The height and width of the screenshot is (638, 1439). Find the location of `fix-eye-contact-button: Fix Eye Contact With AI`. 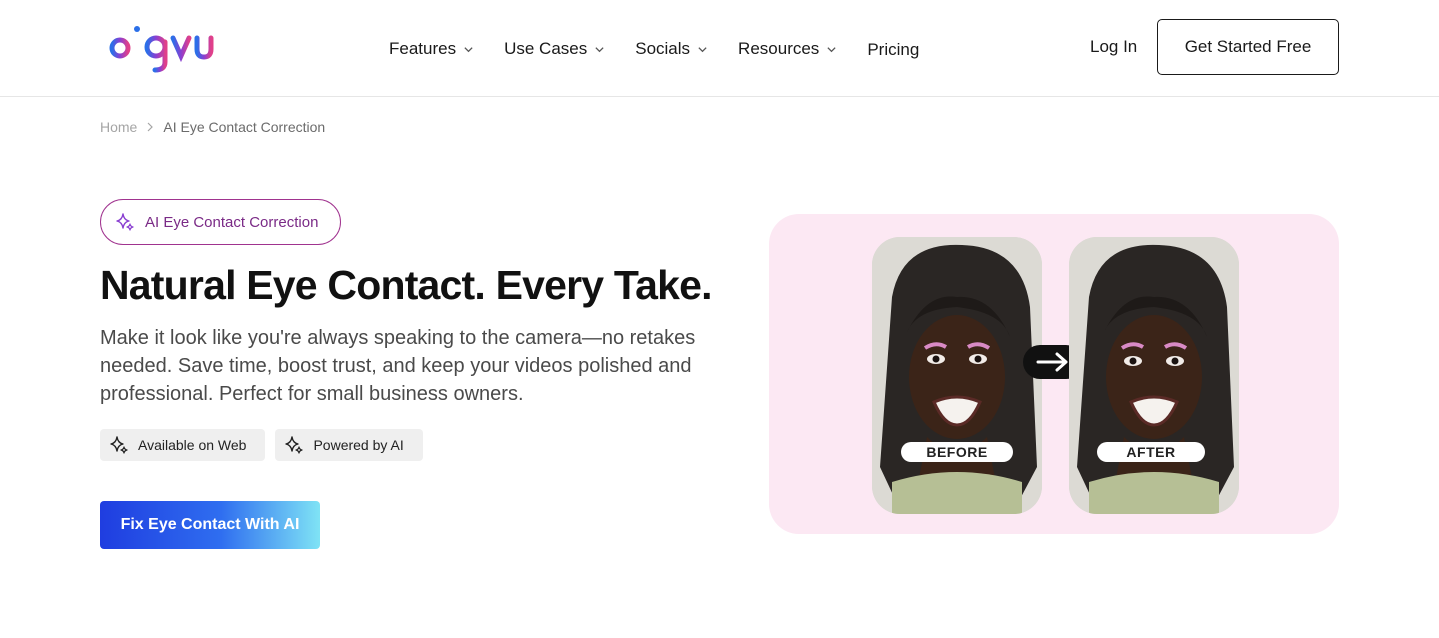

fix-eye-contact-button: Fix Eye Contact With AI is located at coordinates (210, 525).